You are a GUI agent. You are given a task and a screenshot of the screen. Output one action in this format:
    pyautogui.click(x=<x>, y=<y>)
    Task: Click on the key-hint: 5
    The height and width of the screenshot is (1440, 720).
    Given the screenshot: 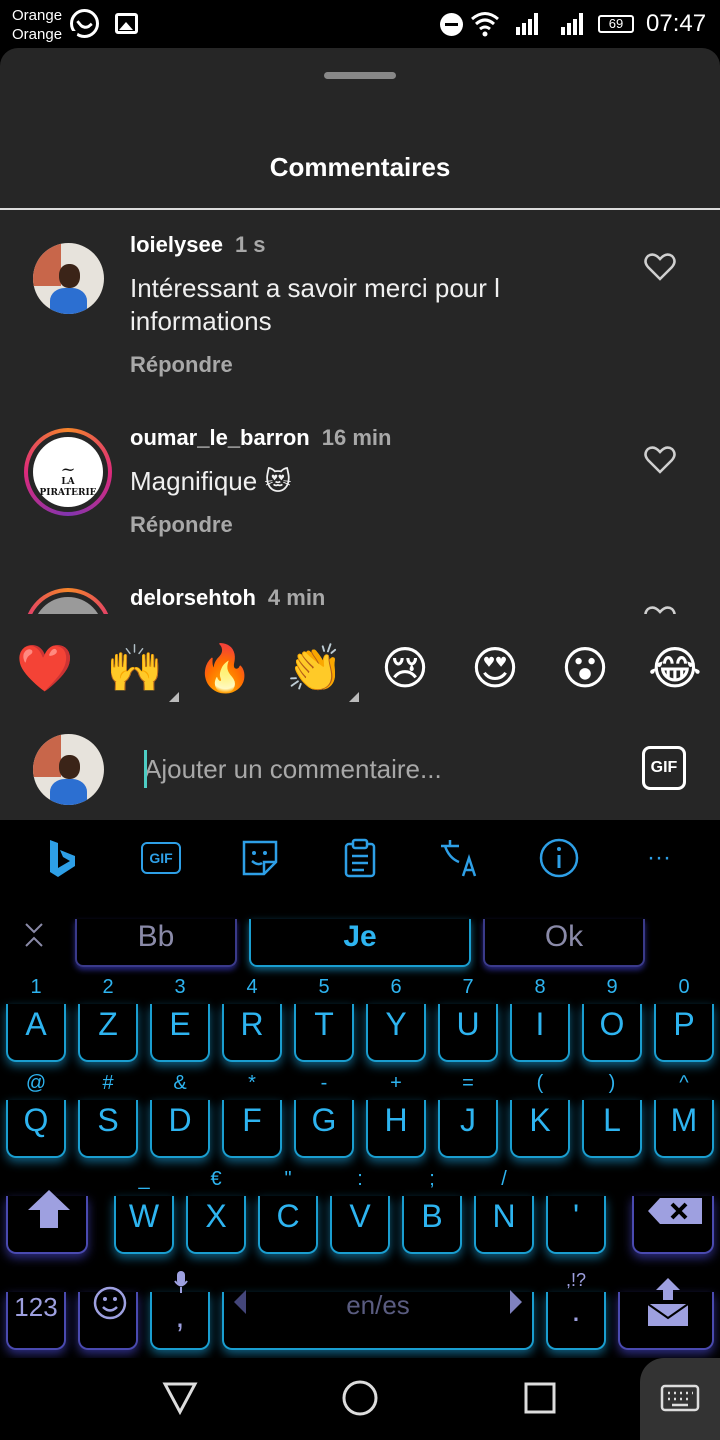 What is the action you would take?
    pyautogui.click(x=324, y=987)
    